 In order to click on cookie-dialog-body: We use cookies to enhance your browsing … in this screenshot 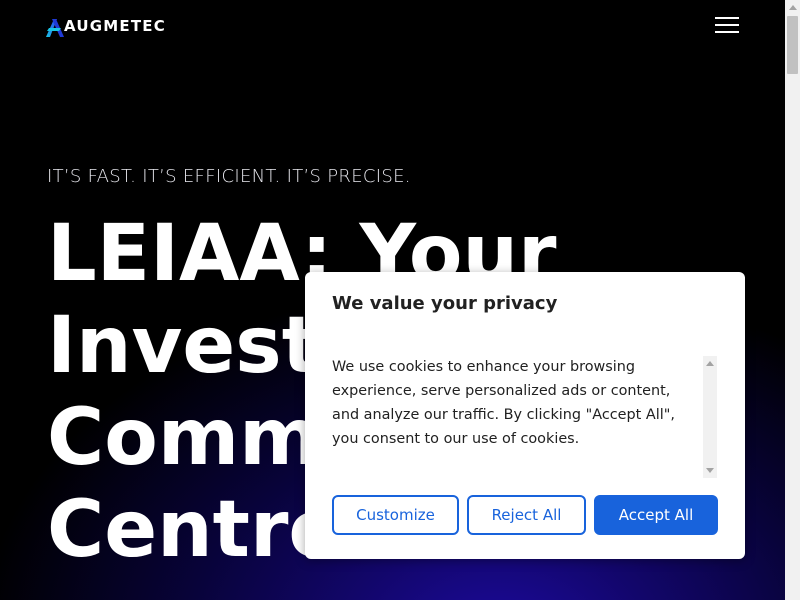, I will do `click(503, 403)`.